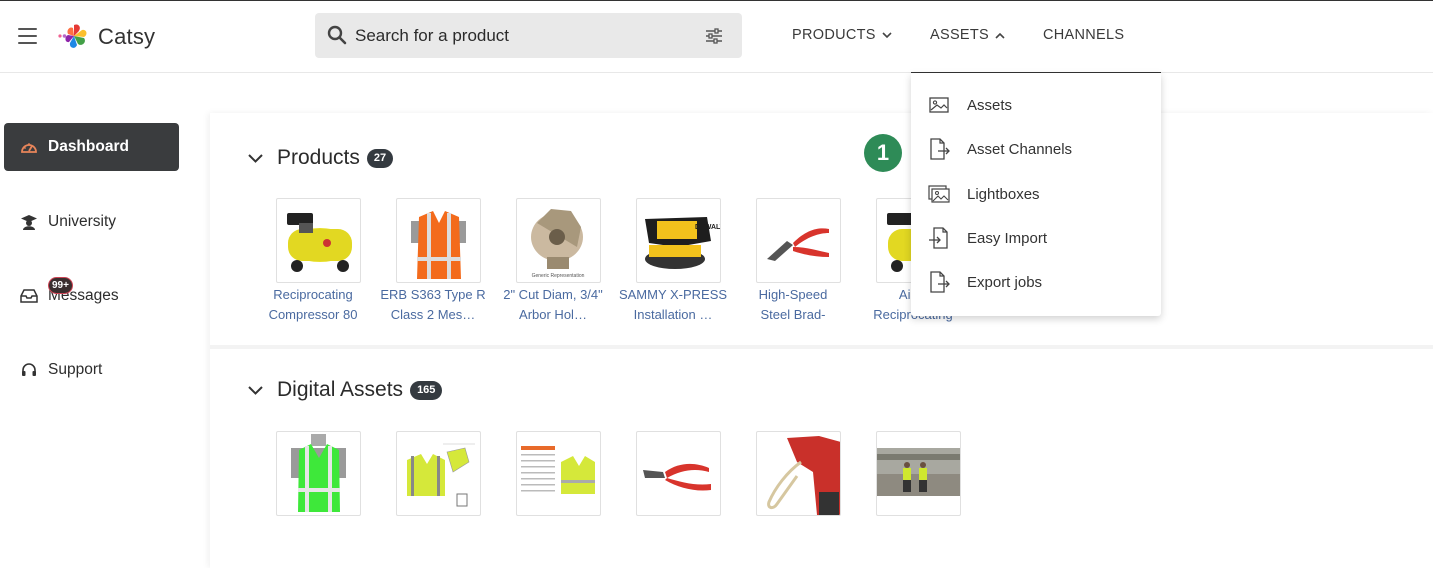  What do you see at coordinates (1007, 238) in the screenshot?
I see `menu-item-label: Easy Import` at bounding box center [1007, 238].